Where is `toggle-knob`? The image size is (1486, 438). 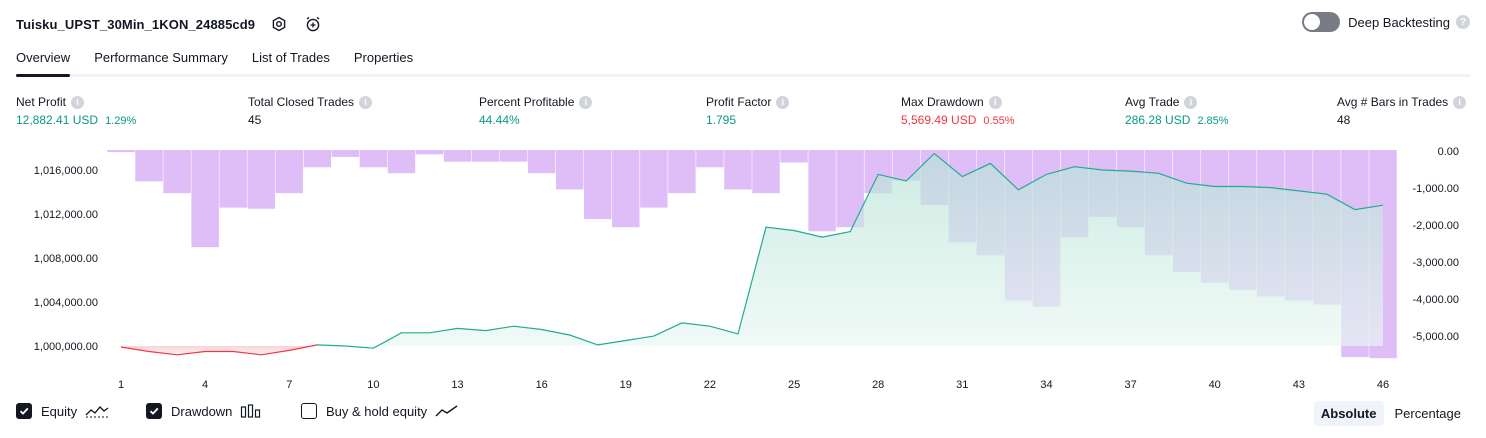 toggle-knob is located at coordinates (1312, 22).